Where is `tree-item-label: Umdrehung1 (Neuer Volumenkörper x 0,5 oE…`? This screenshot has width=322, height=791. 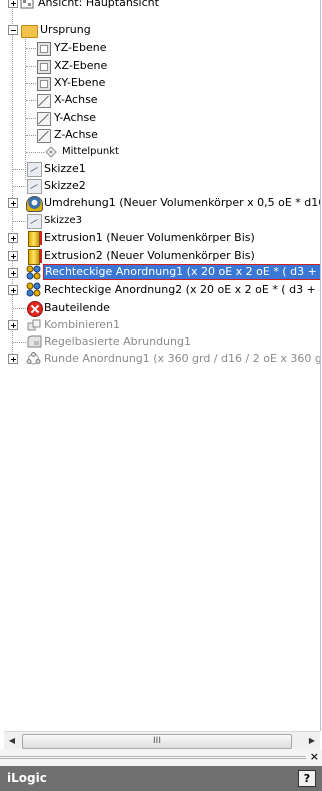 tree-item-label: Umdrehung1 (Neuer Volumenkörper x 0,5 oE… is located at coordinates (182, 202).